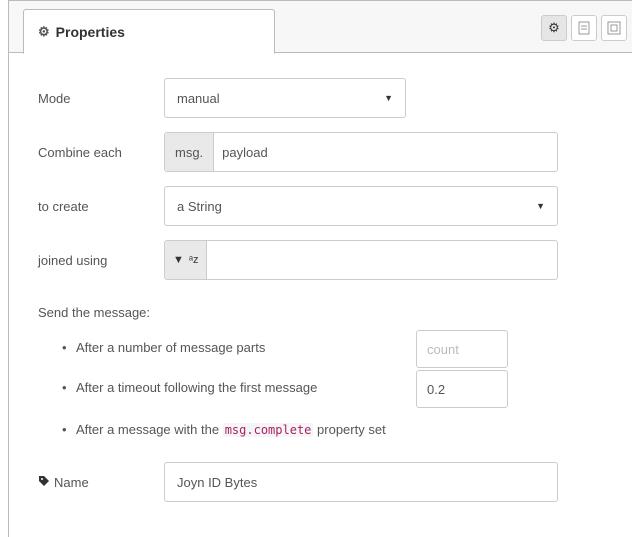 Image resolution: width=632 pixels, height=537 pixels. I want to click on tab-properties-label: Properties, so click(90, 31).